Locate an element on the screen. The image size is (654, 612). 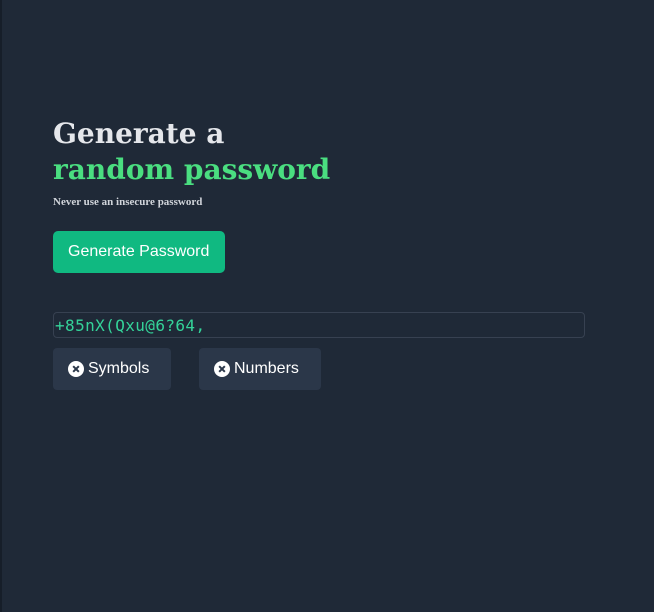
numbers-toggle-button: Numbers is located at coordinates (260, 369).